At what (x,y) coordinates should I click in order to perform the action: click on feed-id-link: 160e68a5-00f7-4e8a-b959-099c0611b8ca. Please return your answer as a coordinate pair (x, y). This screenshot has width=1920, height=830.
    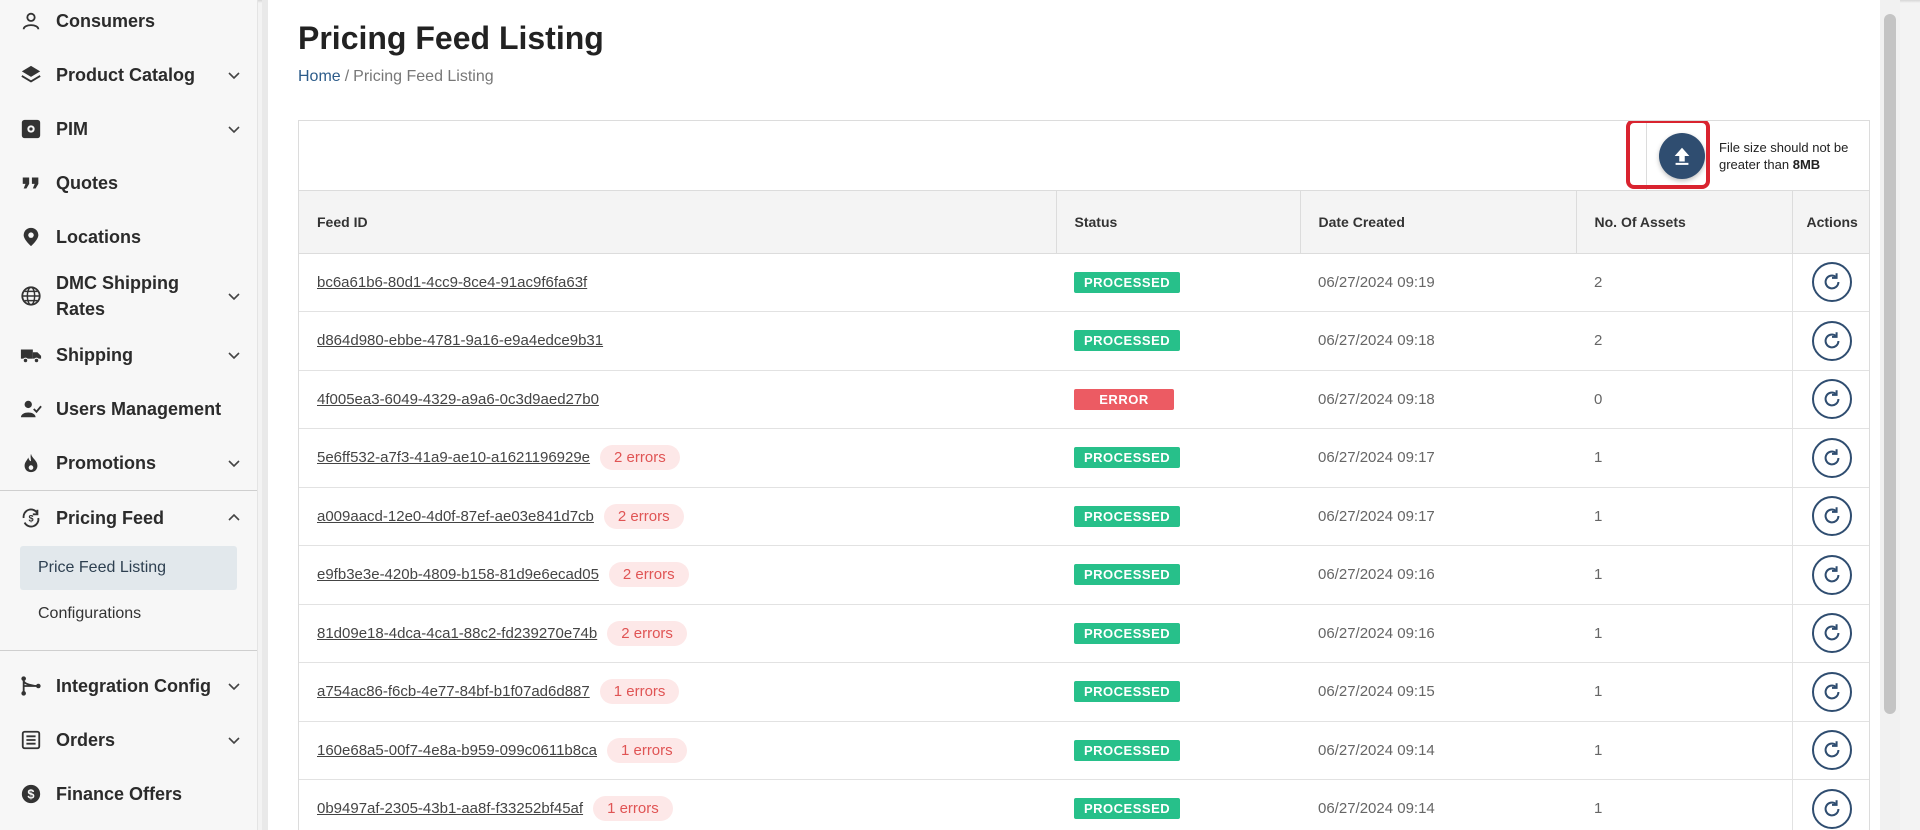
    Looking at the image, I should click on (457, 750).